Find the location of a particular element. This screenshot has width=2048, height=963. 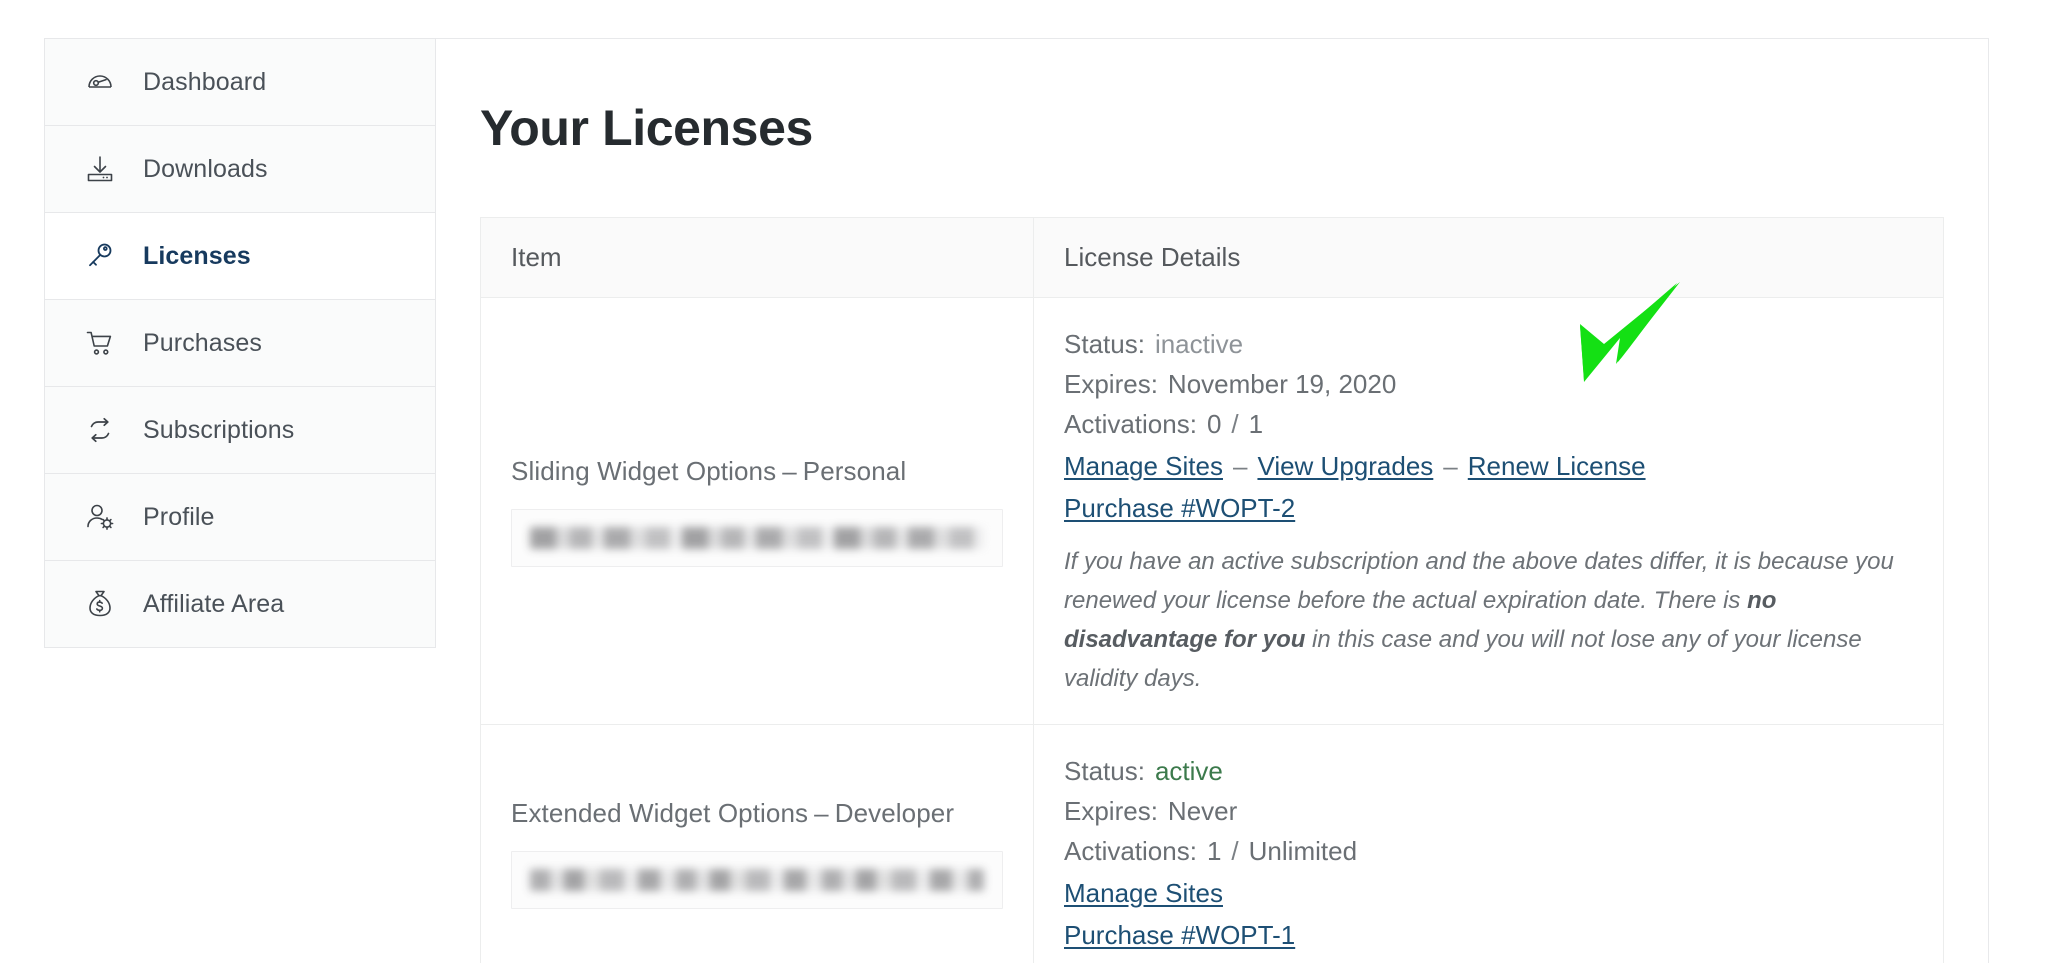

license-tier: Developer is located at coordinates (894, 812).